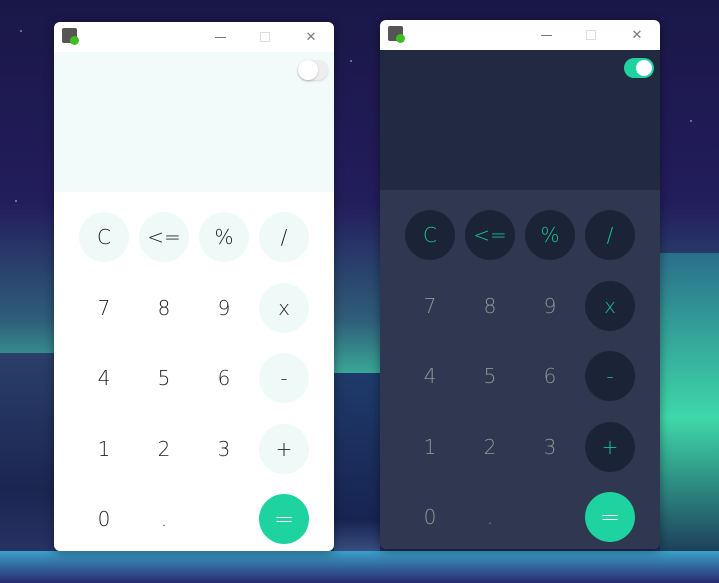 The image size is (719, 583). Describe the element at coordinates (689, 418) in the screenshot. I see `building` at that location.